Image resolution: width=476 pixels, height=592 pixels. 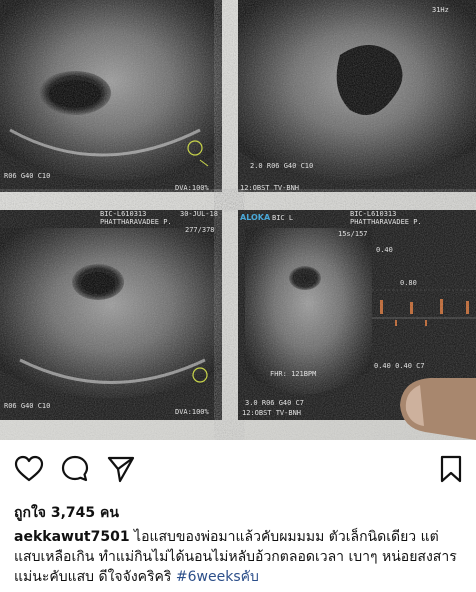 What do you see at coordinates (255, 217) in the screenshot?
I see `svg-text: ALOKA` at bounding box center [255, 217].